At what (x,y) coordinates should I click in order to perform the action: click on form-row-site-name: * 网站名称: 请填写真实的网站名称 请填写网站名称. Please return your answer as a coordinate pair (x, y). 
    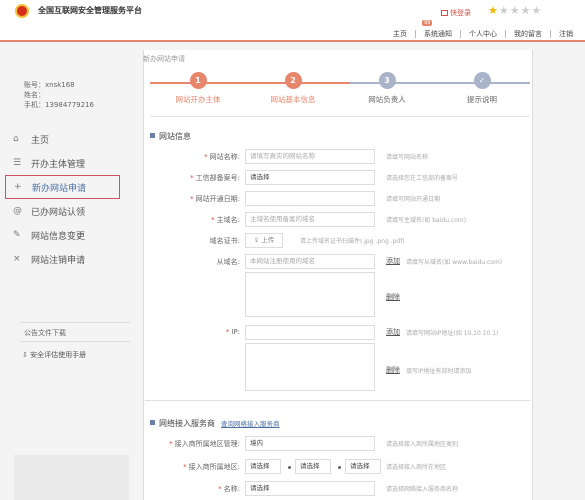
    Looking at the image, I should click on (340, 158).